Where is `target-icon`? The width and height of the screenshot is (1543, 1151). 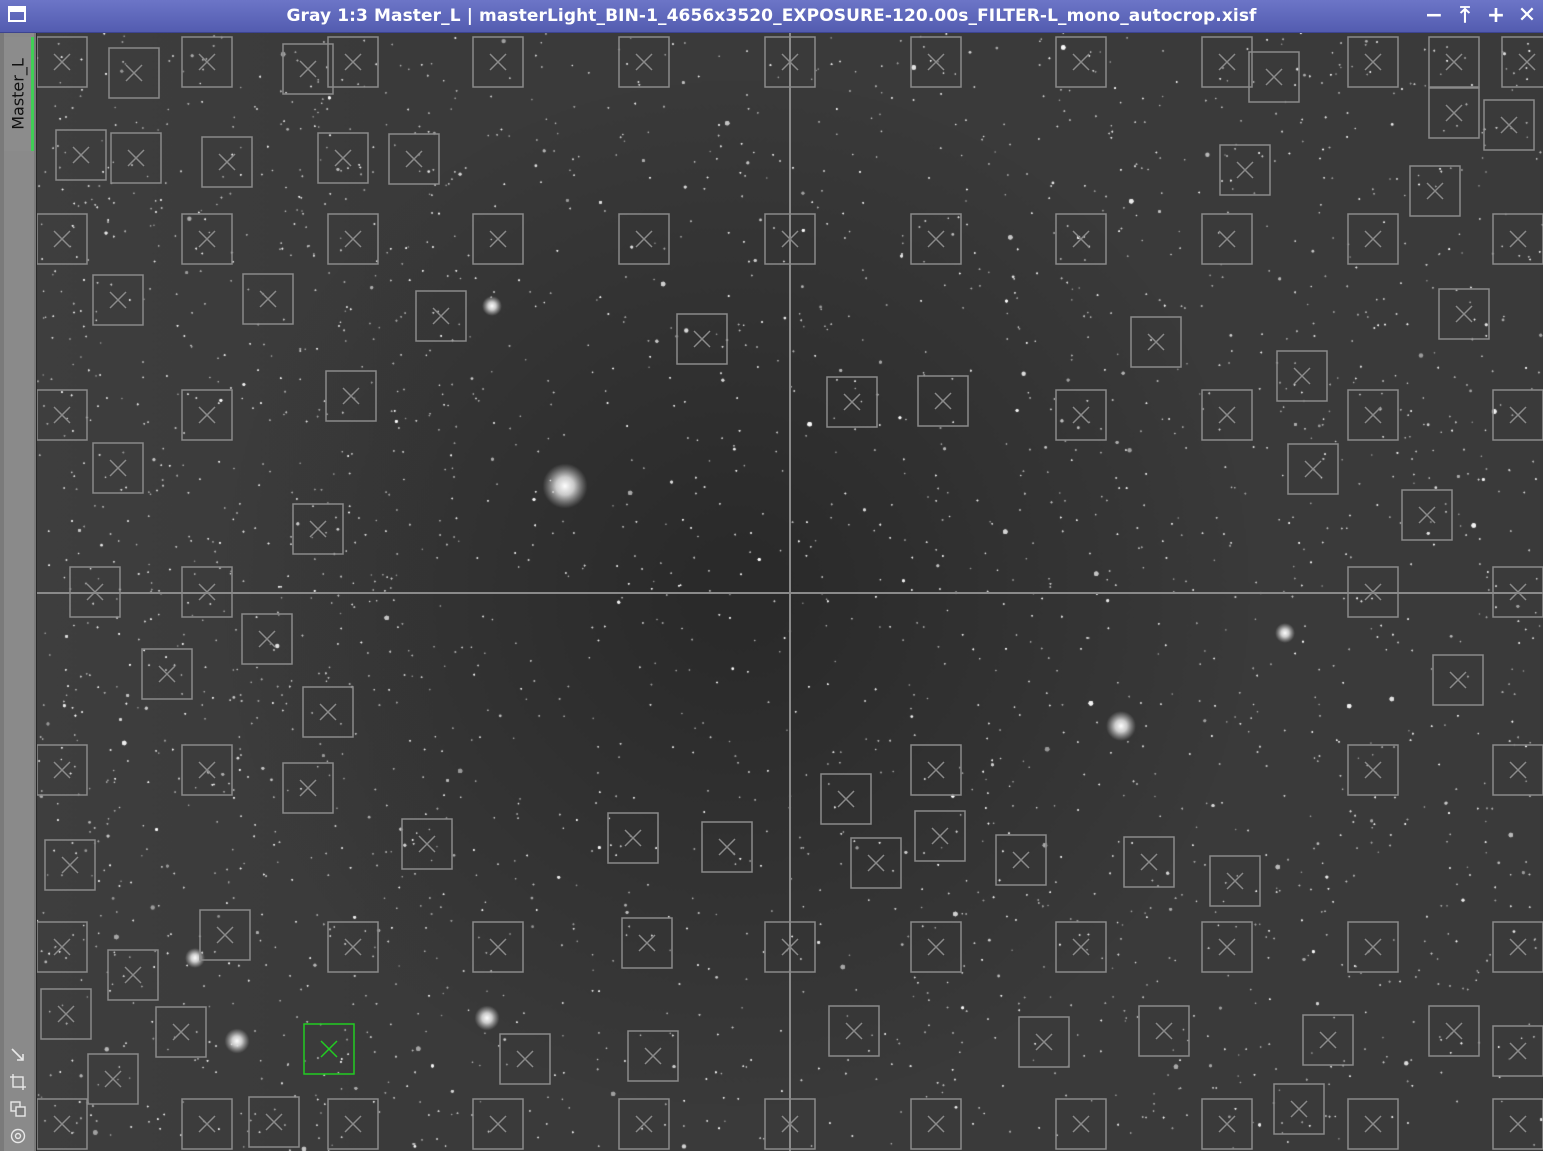 target-icon is located at coordinates (18, 1136).